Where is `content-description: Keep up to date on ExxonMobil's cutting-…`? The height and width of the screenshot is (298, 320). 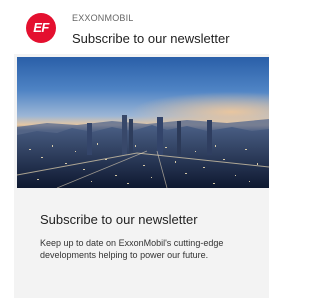 content-description: Keep up to date on ExxonMobil's cutting-… is located at coordinates (132, 249).